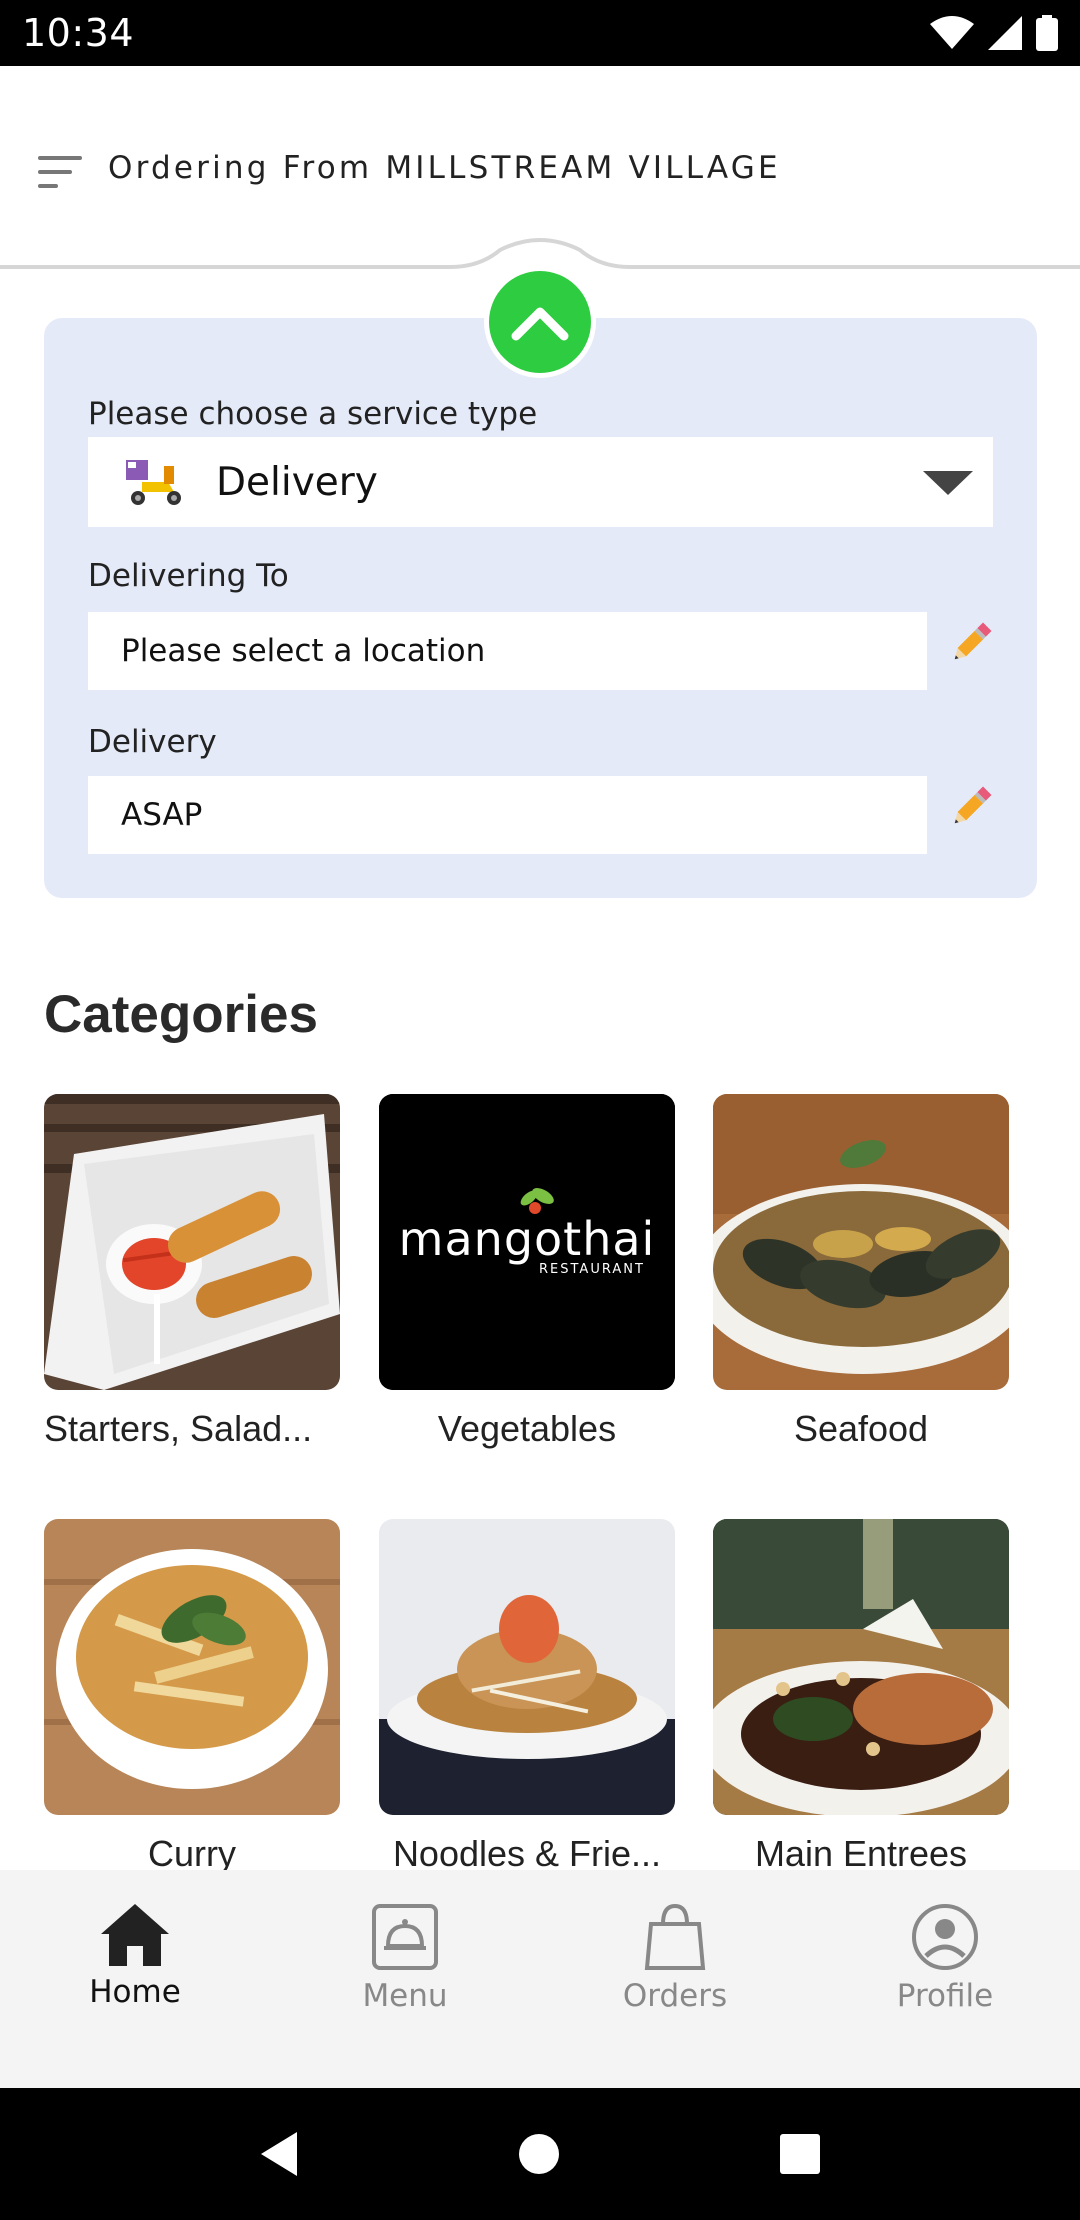 This screenshot has height=2220, width=1080. I want to click on category-tile-main-entrees: Main Entrees, so click(861, 1697).